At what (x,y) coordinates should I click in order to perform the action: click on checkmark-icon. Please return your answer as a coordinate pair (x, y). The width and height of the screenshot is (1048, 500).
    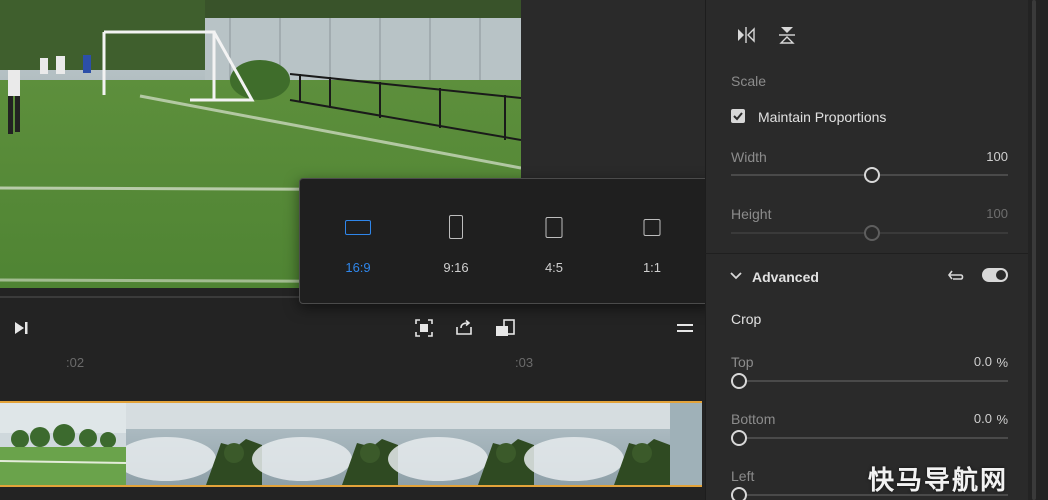
    Looking at the image, I should click on (738, 116).